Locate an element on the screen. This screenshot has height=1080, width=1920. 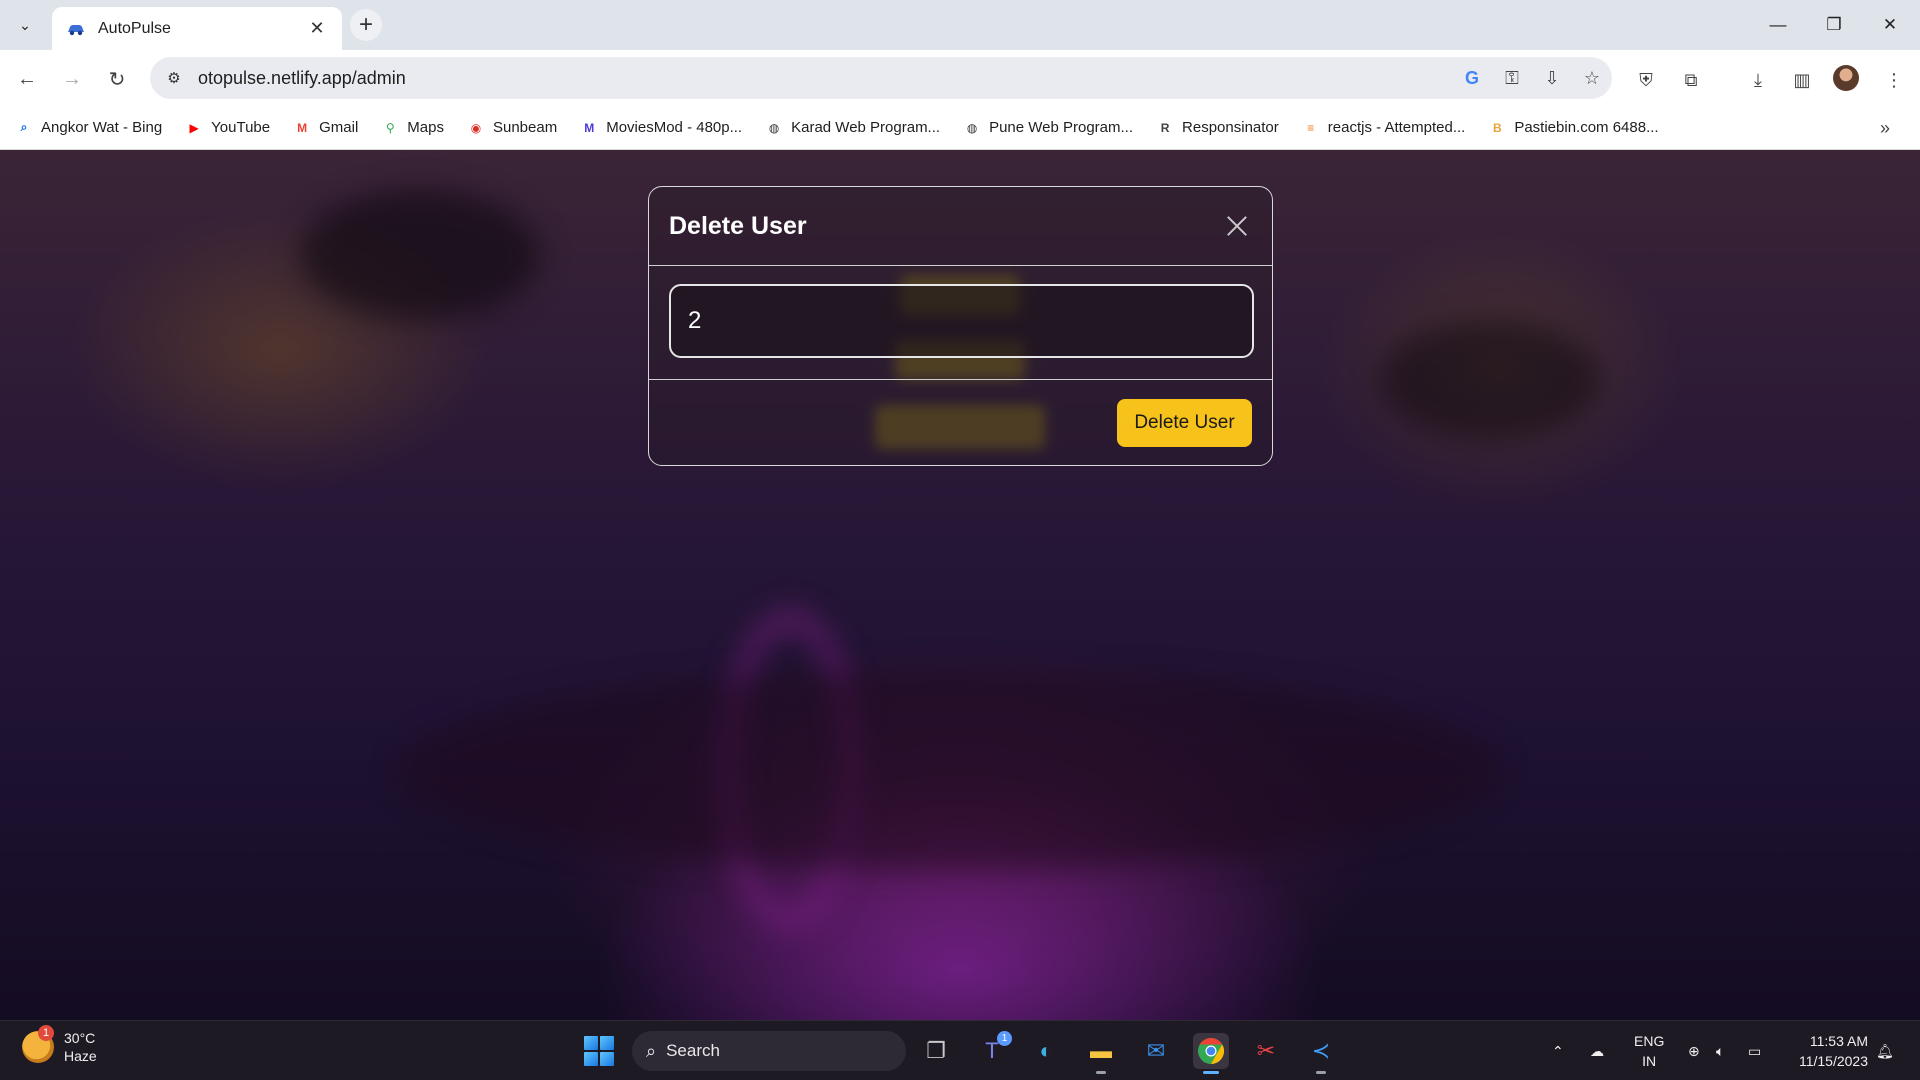
gmail-icon: M is located at coordinates (302, 127).